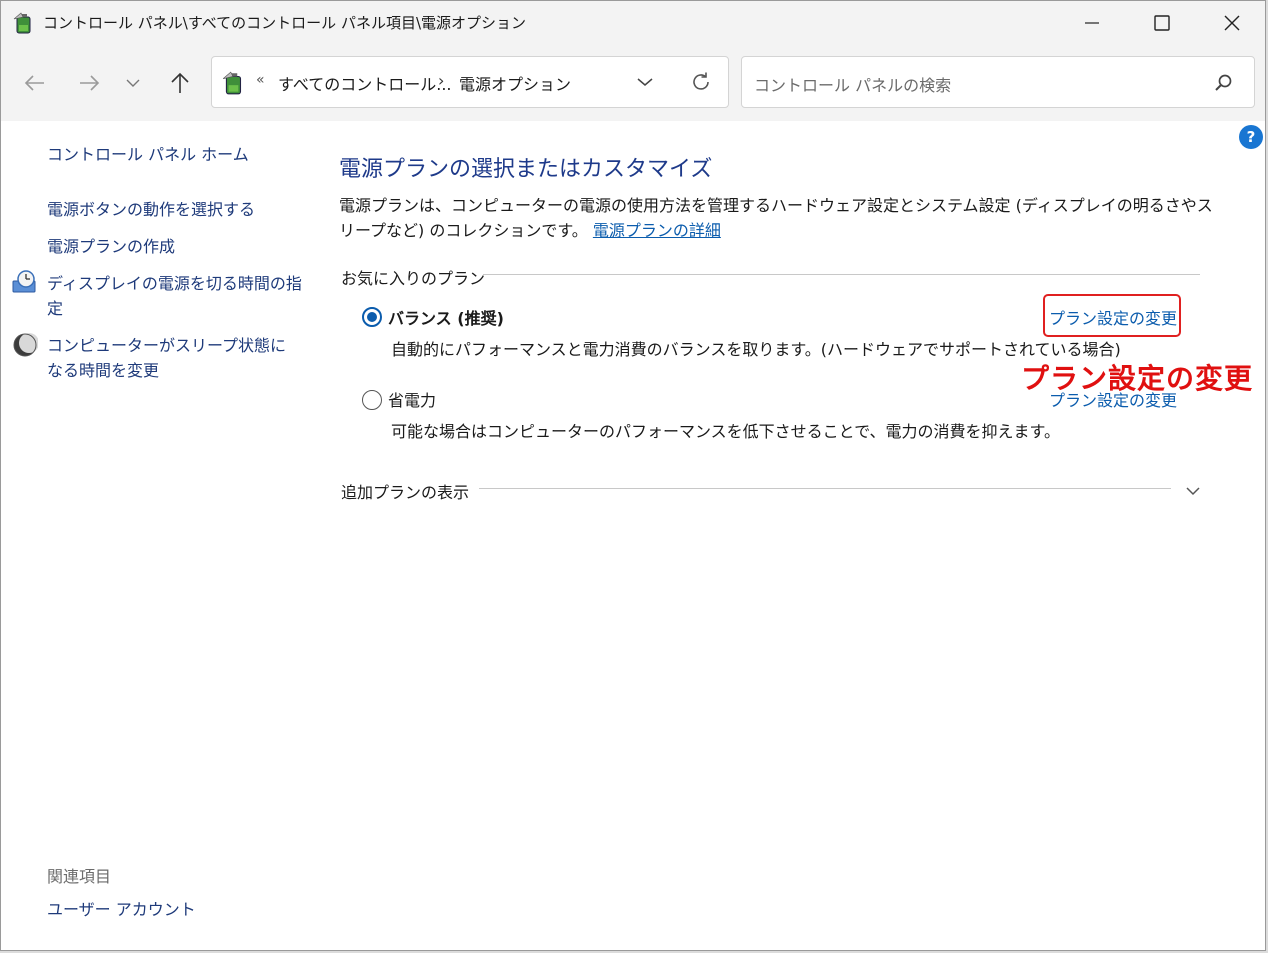  I want to click on search-input: コントロール パネルの検索, so click(852, 84).